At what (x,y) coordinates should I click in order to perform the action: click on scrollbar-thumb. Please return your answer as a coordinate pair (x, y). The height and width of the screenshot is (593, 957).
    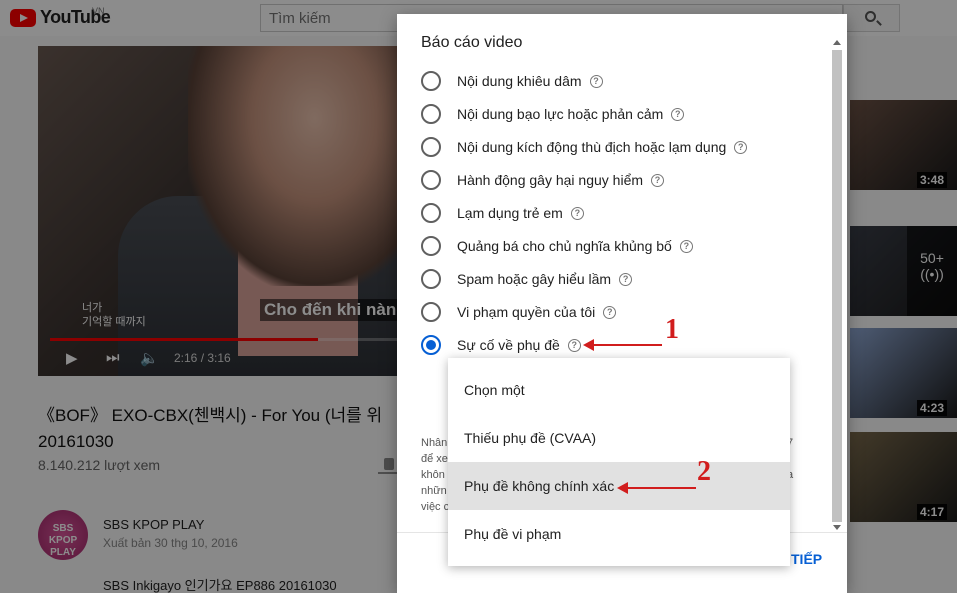
    Looking at the image, I should click on (837, 286).